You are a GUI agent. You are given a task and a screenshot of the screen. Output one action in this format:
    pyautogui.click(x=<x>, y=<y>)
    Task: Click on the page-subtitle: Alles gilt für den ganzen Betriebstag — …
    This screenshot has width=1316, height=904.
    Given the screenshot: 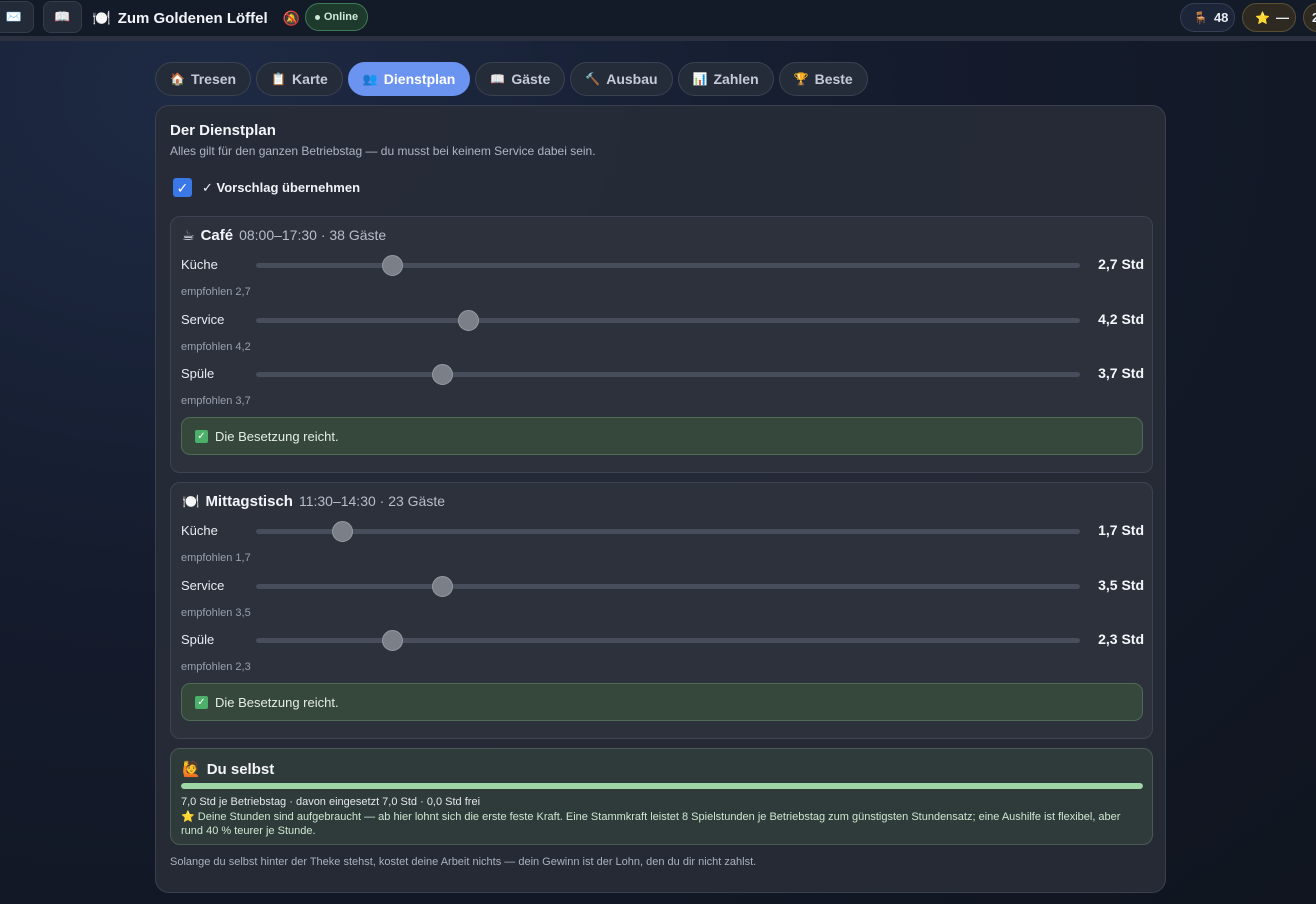 What is the action you would take?
    pyautogui.click(x=383, y=151)
    